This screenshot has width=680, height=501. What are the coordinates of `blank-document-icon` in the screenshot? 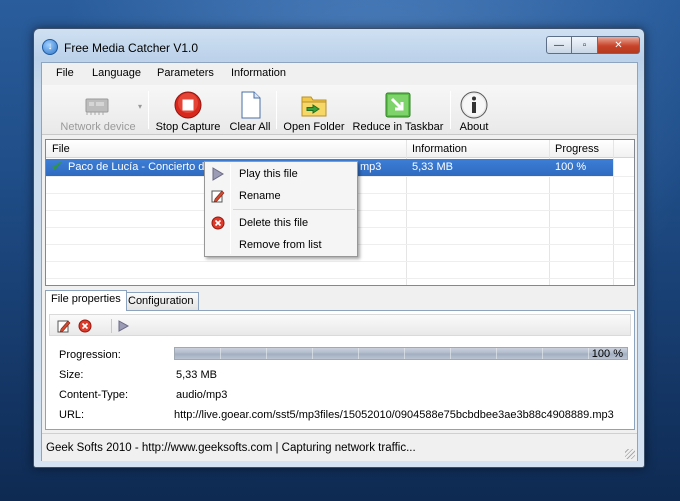 It's located at (251, 105).